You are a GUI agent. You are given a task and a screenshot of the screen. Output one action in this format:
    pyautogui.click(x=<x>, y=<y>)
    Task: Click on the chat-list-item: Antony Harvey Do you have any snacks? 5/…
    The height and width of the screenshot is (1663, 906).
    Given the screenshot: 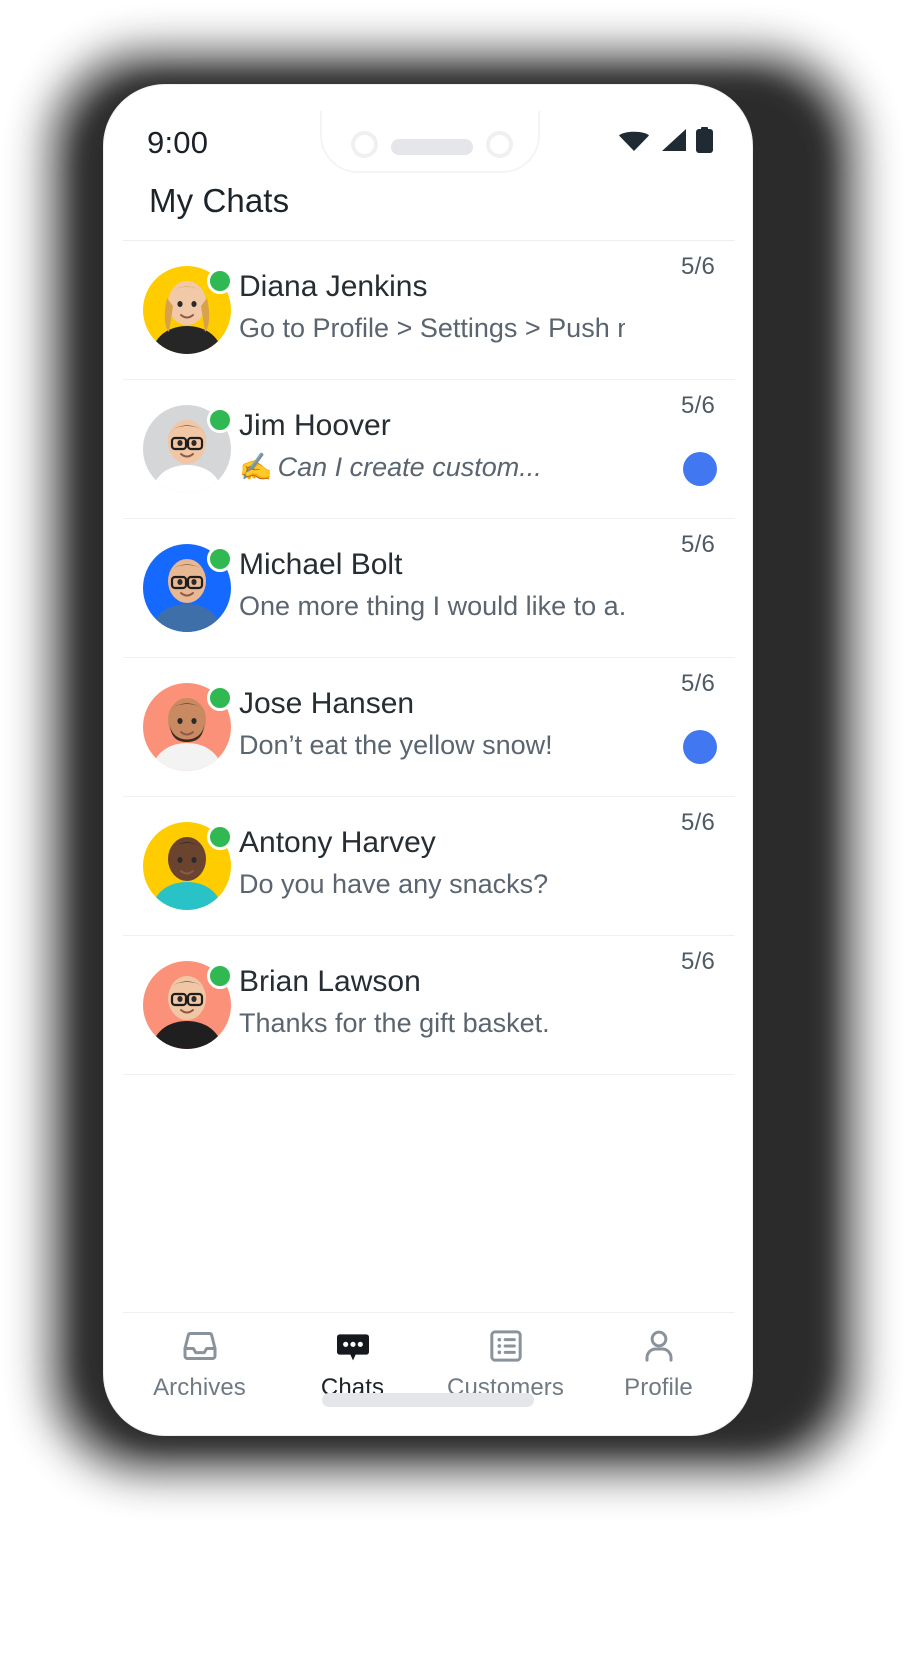 What is the action you would take?
    pyautogui.click(x=429, y=866)
    